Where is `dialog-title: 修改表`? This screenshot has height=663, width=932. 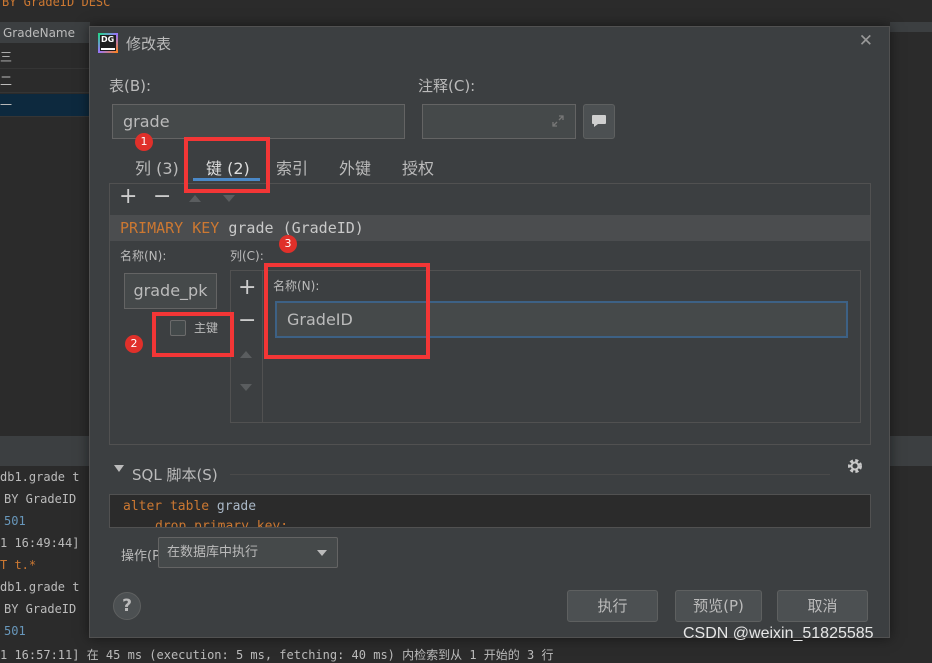 dialog-title: 修改表 is located at coordinates (149, 44).